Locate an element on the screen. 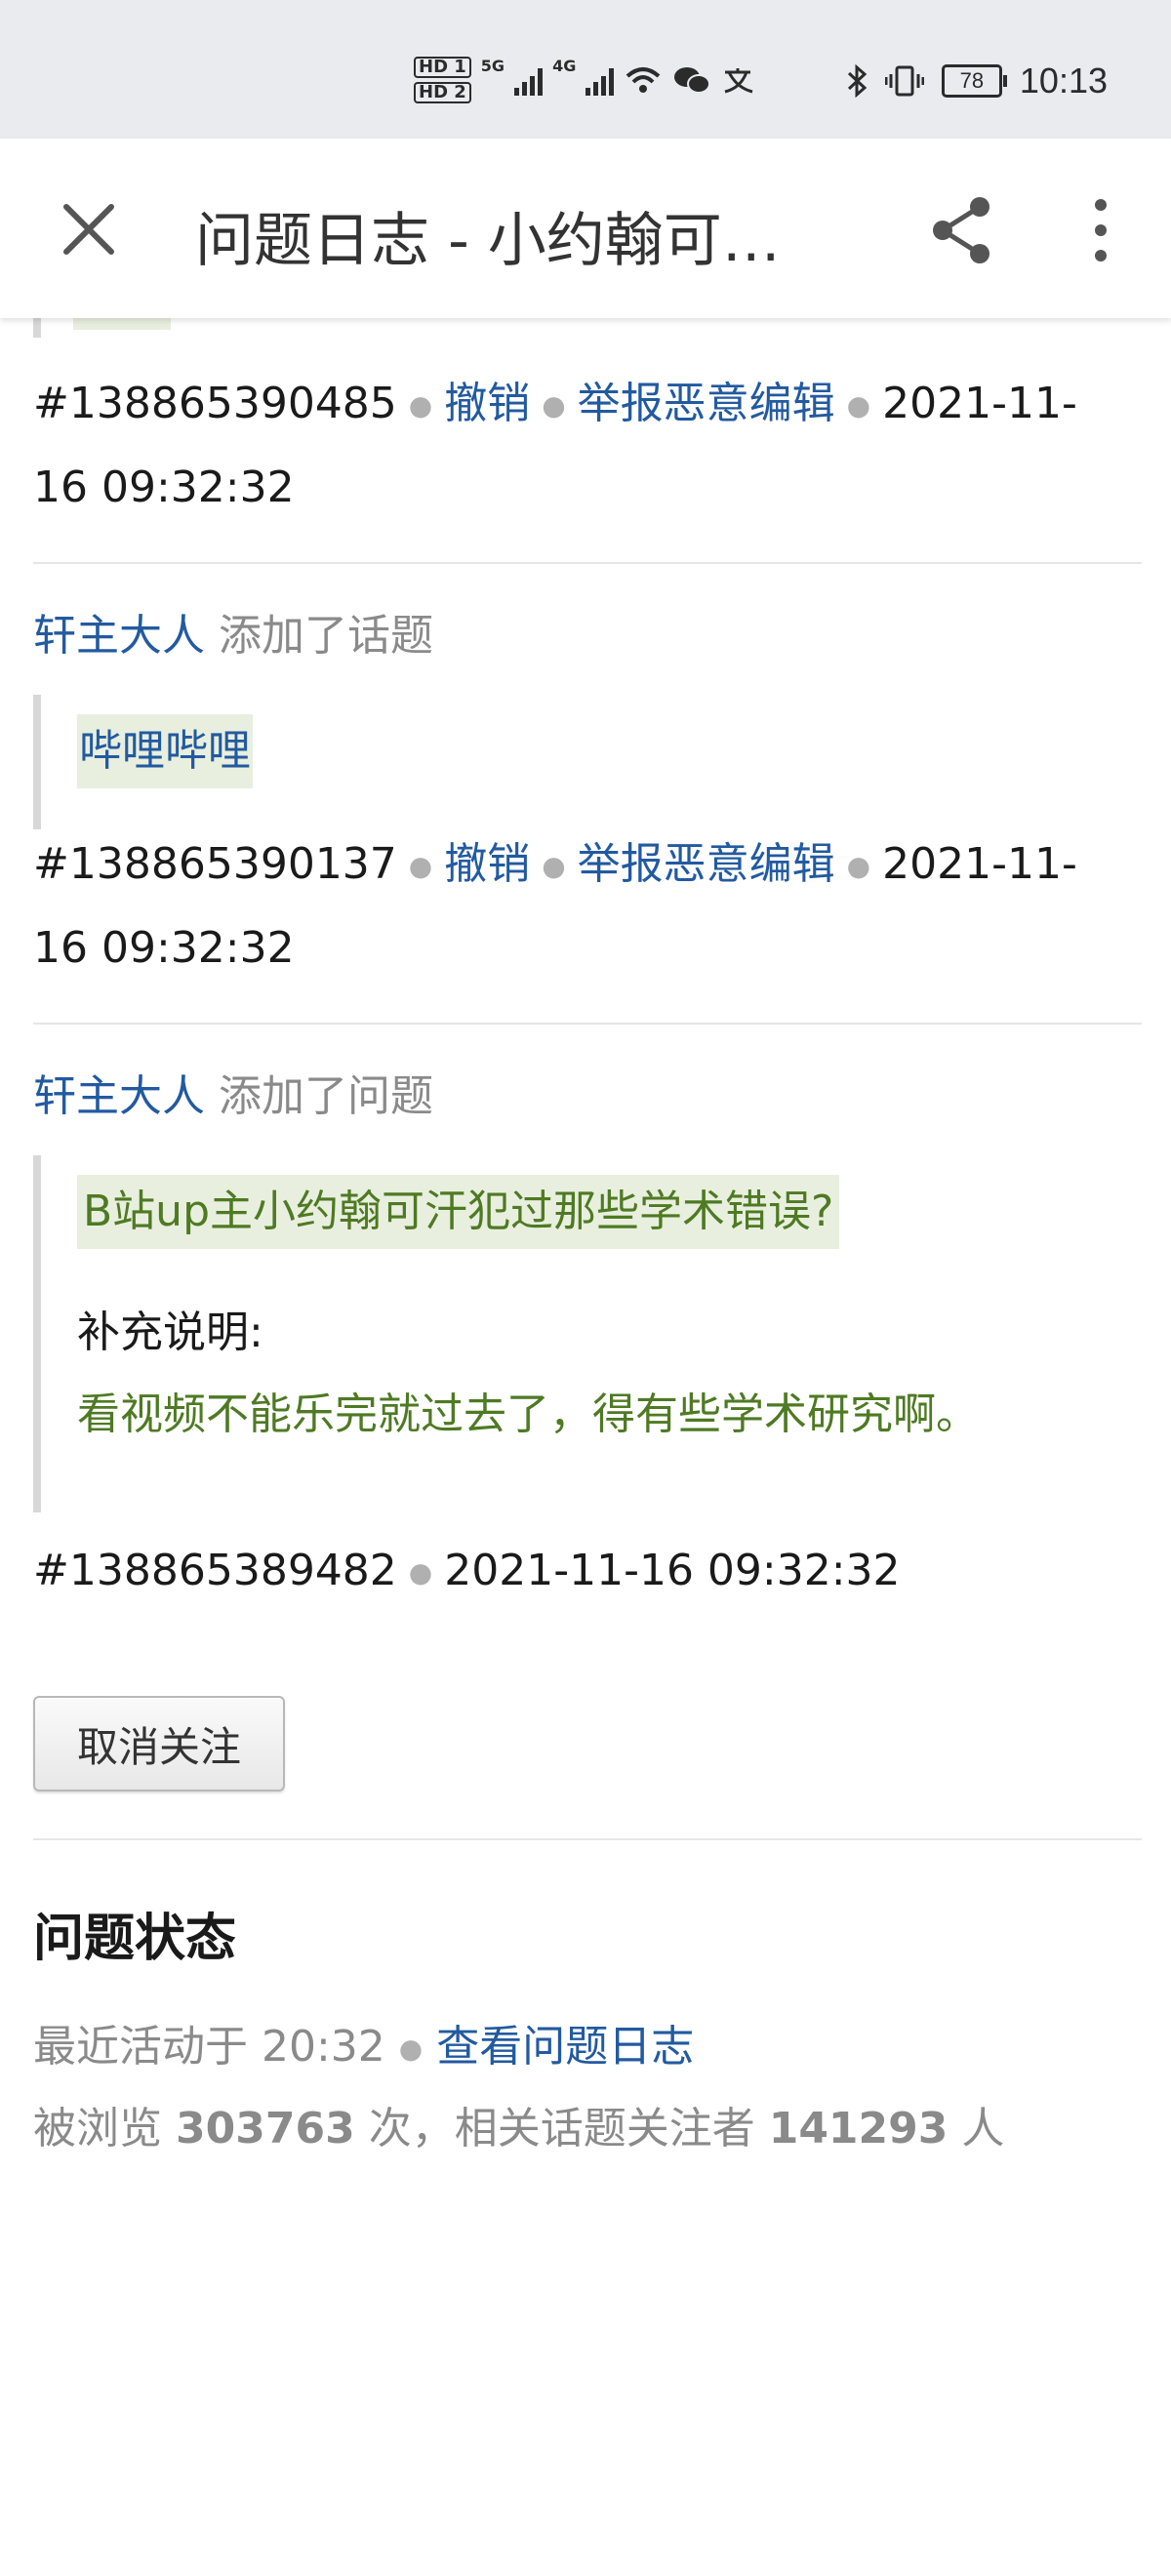  entry-header: 轩主大人 添加了话题 is located at coordinates (233, 636).